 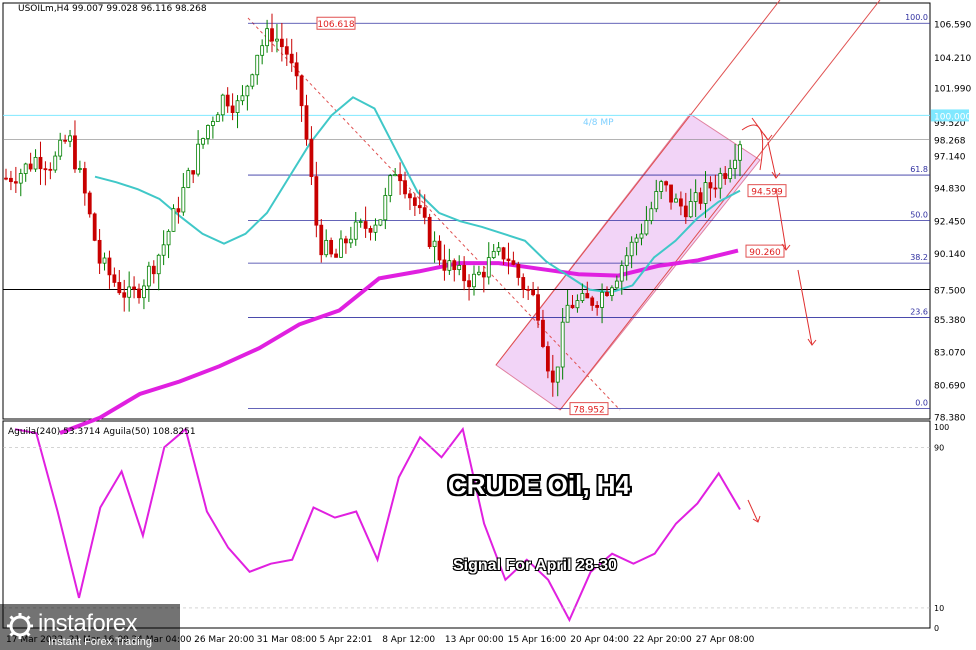 What do you see at coordinates (950, 321) in the screenshot?
I see `y-tick-label: 85.380` at bounding box center [950, 321].